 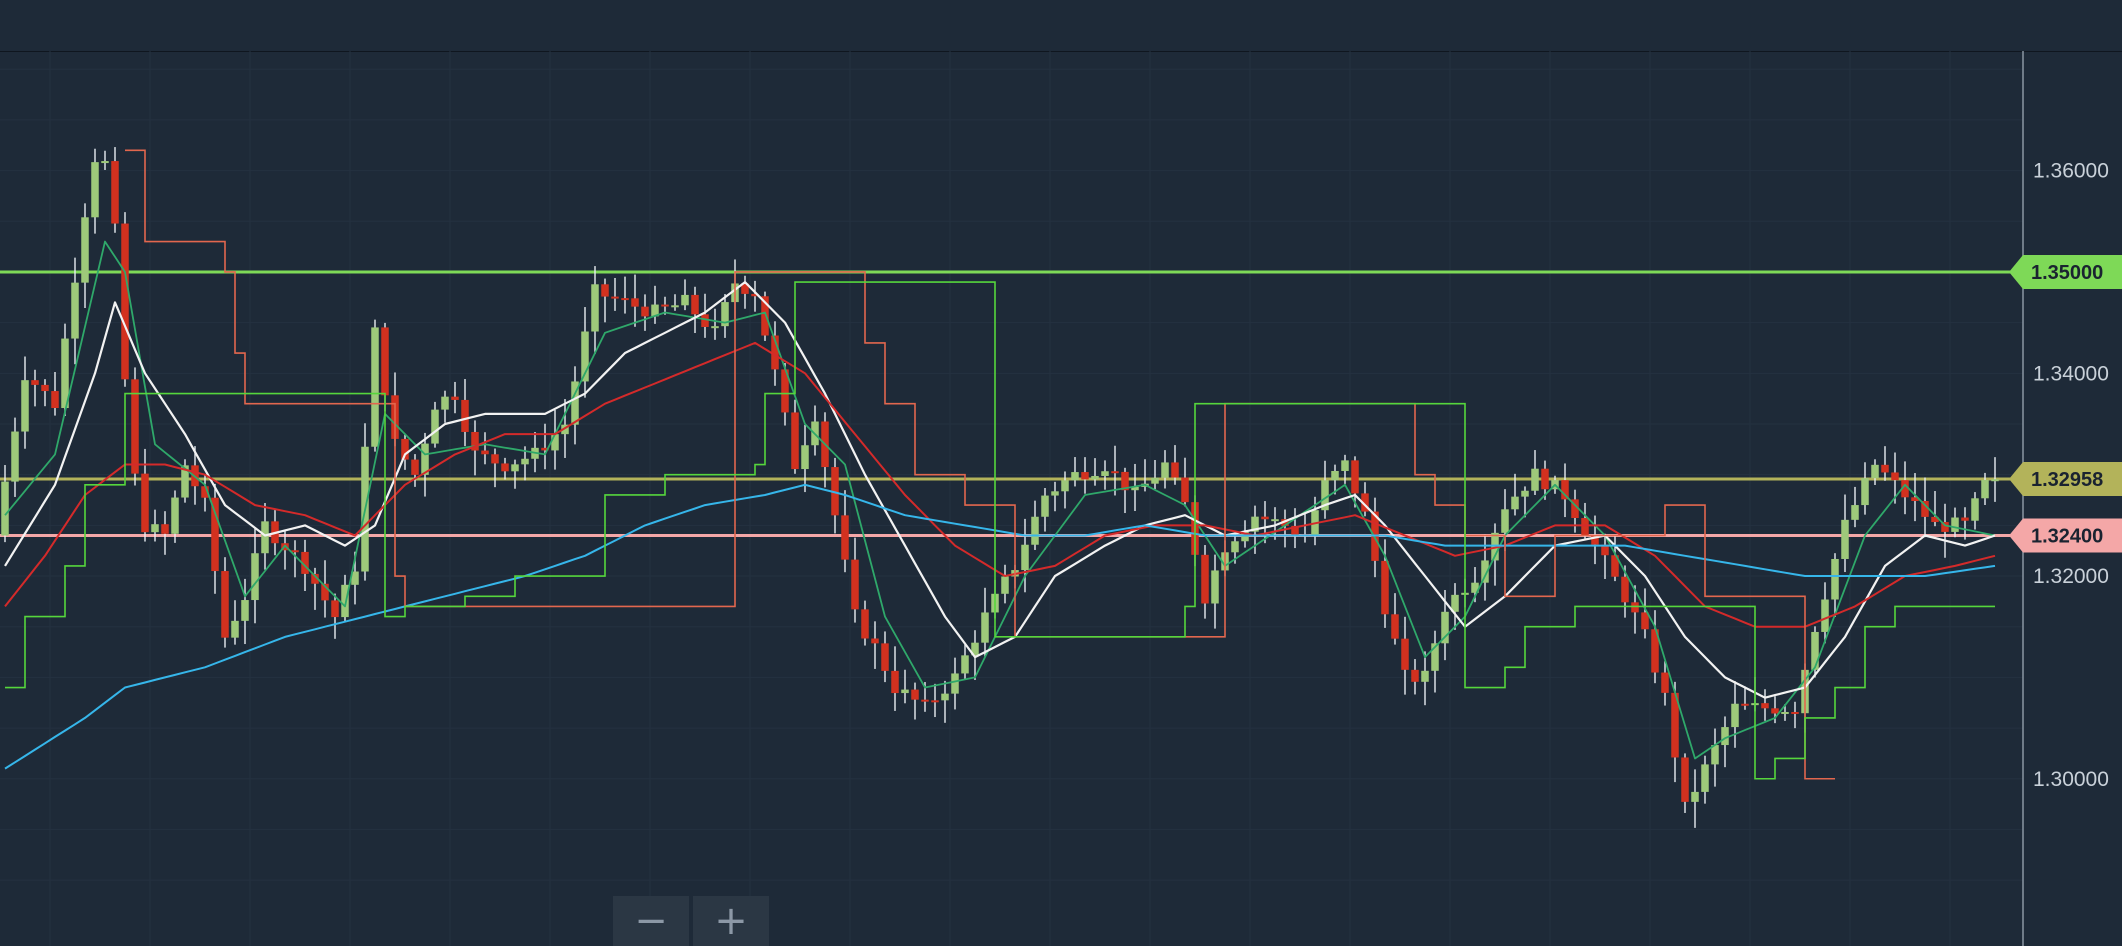 What do you see at coordinates (691, 921) in the screenshot?
I see `zoom-controls: − +` at bounding box center [691, 921].